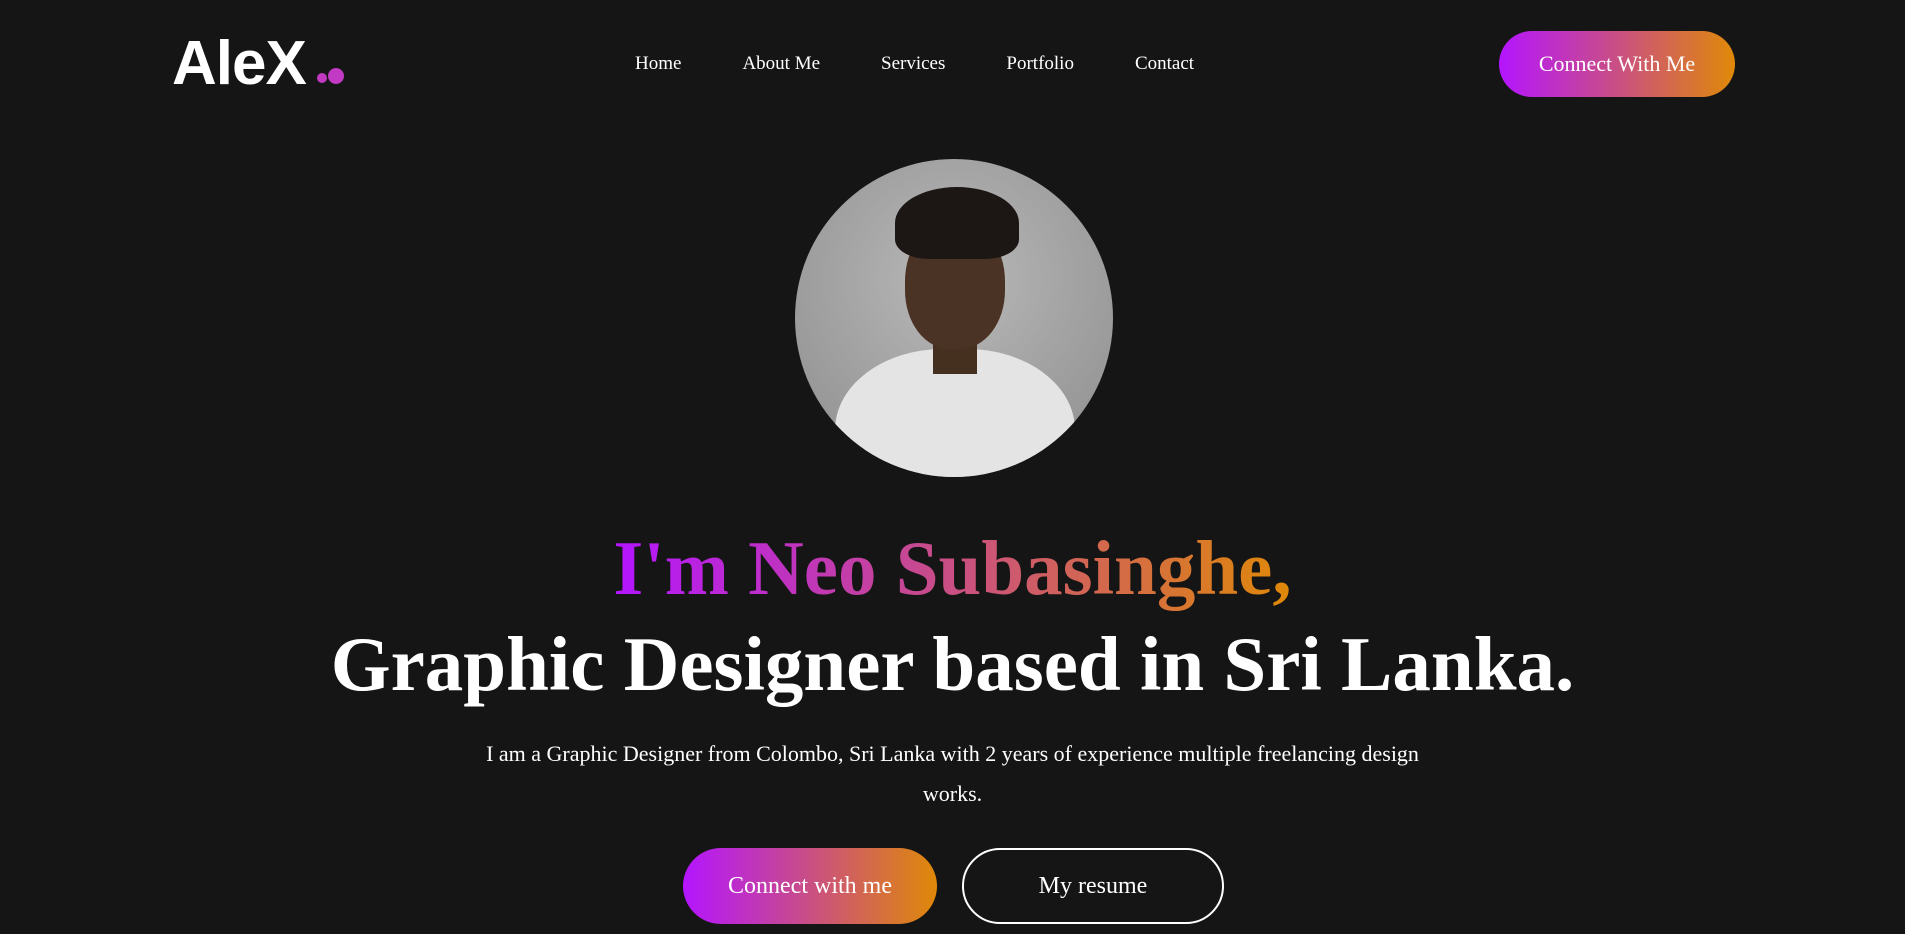  I want to click on nav-item-services: Services, so click(913, 64).